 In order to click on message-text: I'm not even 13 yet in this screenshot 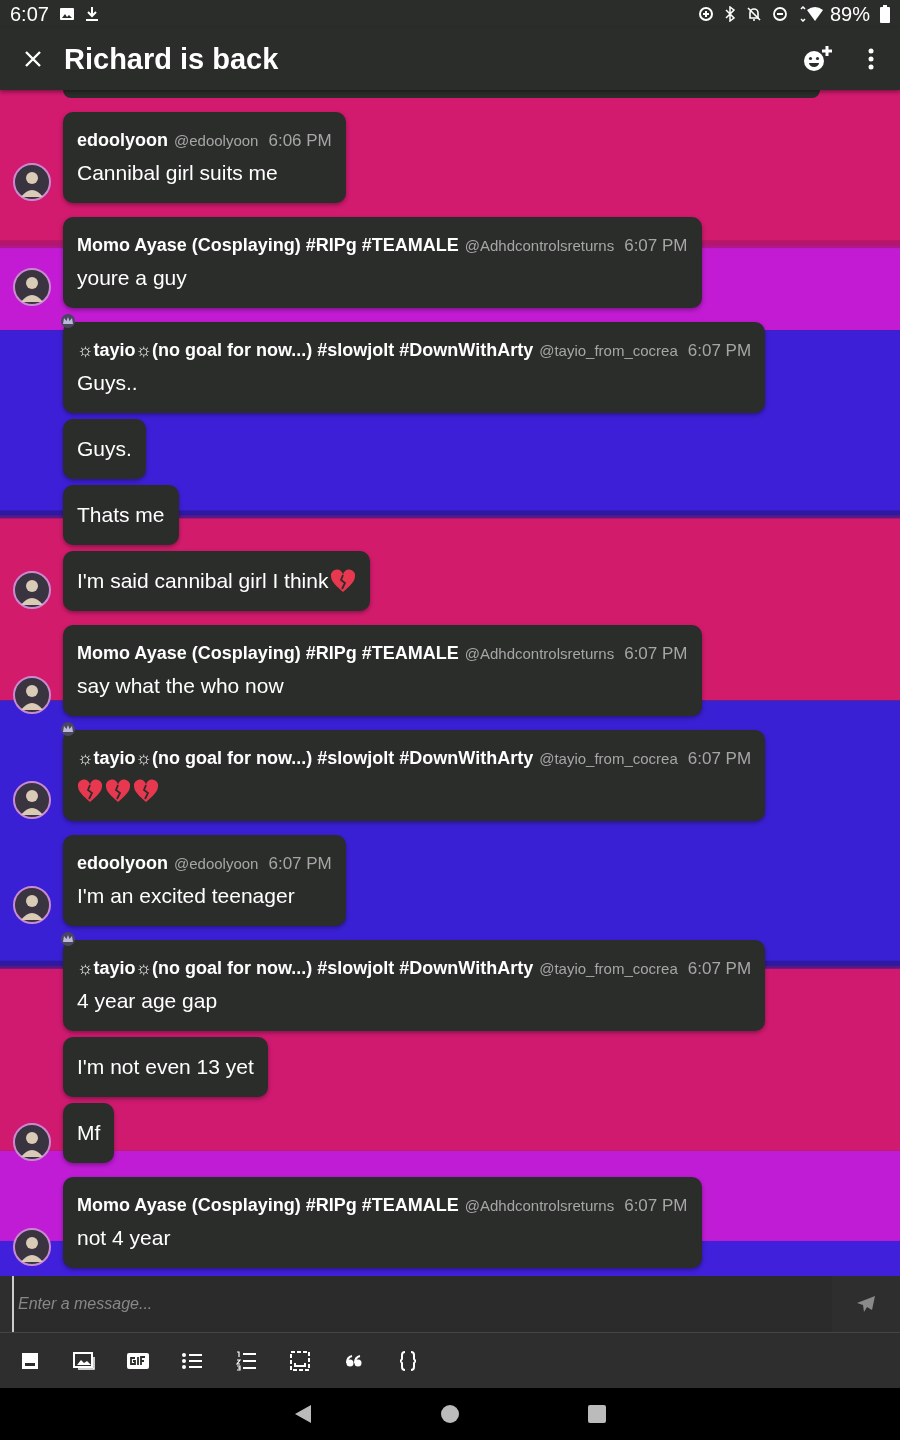, I will do `click(165, 1067)`.